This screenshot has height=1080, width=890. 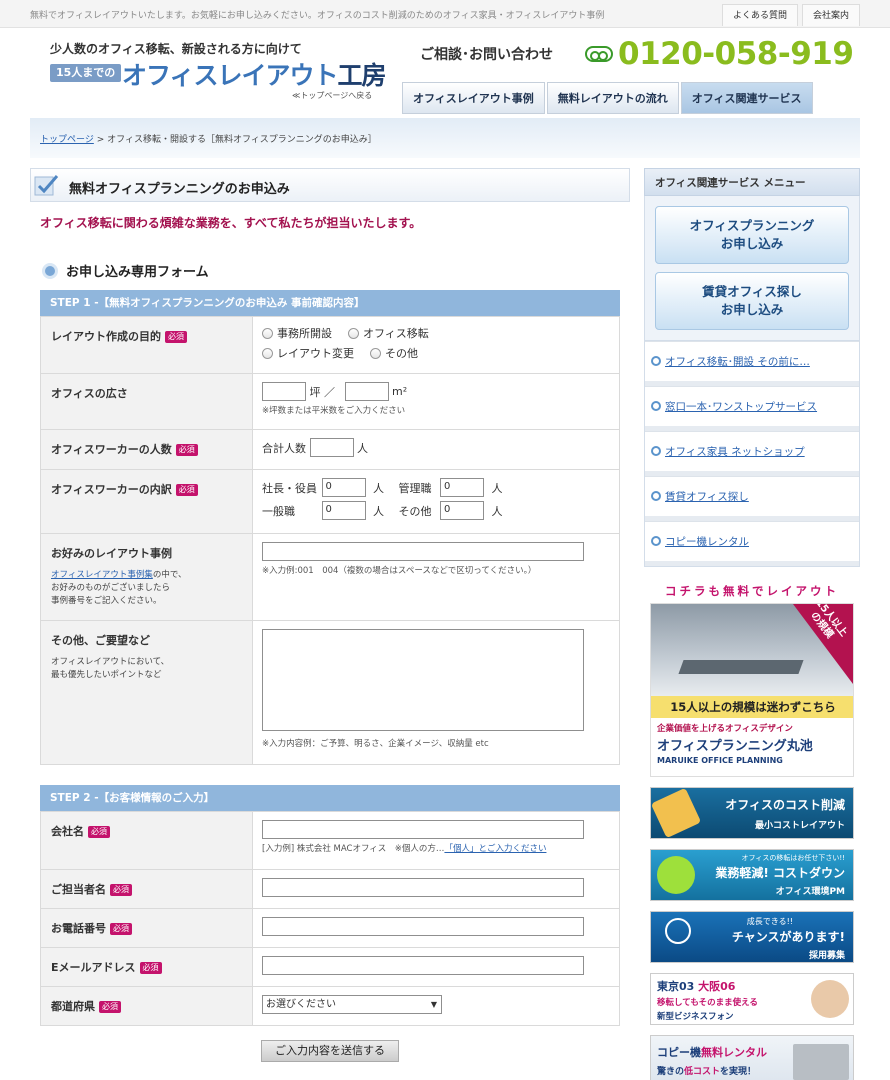 I want to click on form-heading: お申し込み専用フォーム, so click(x=336, y=270).